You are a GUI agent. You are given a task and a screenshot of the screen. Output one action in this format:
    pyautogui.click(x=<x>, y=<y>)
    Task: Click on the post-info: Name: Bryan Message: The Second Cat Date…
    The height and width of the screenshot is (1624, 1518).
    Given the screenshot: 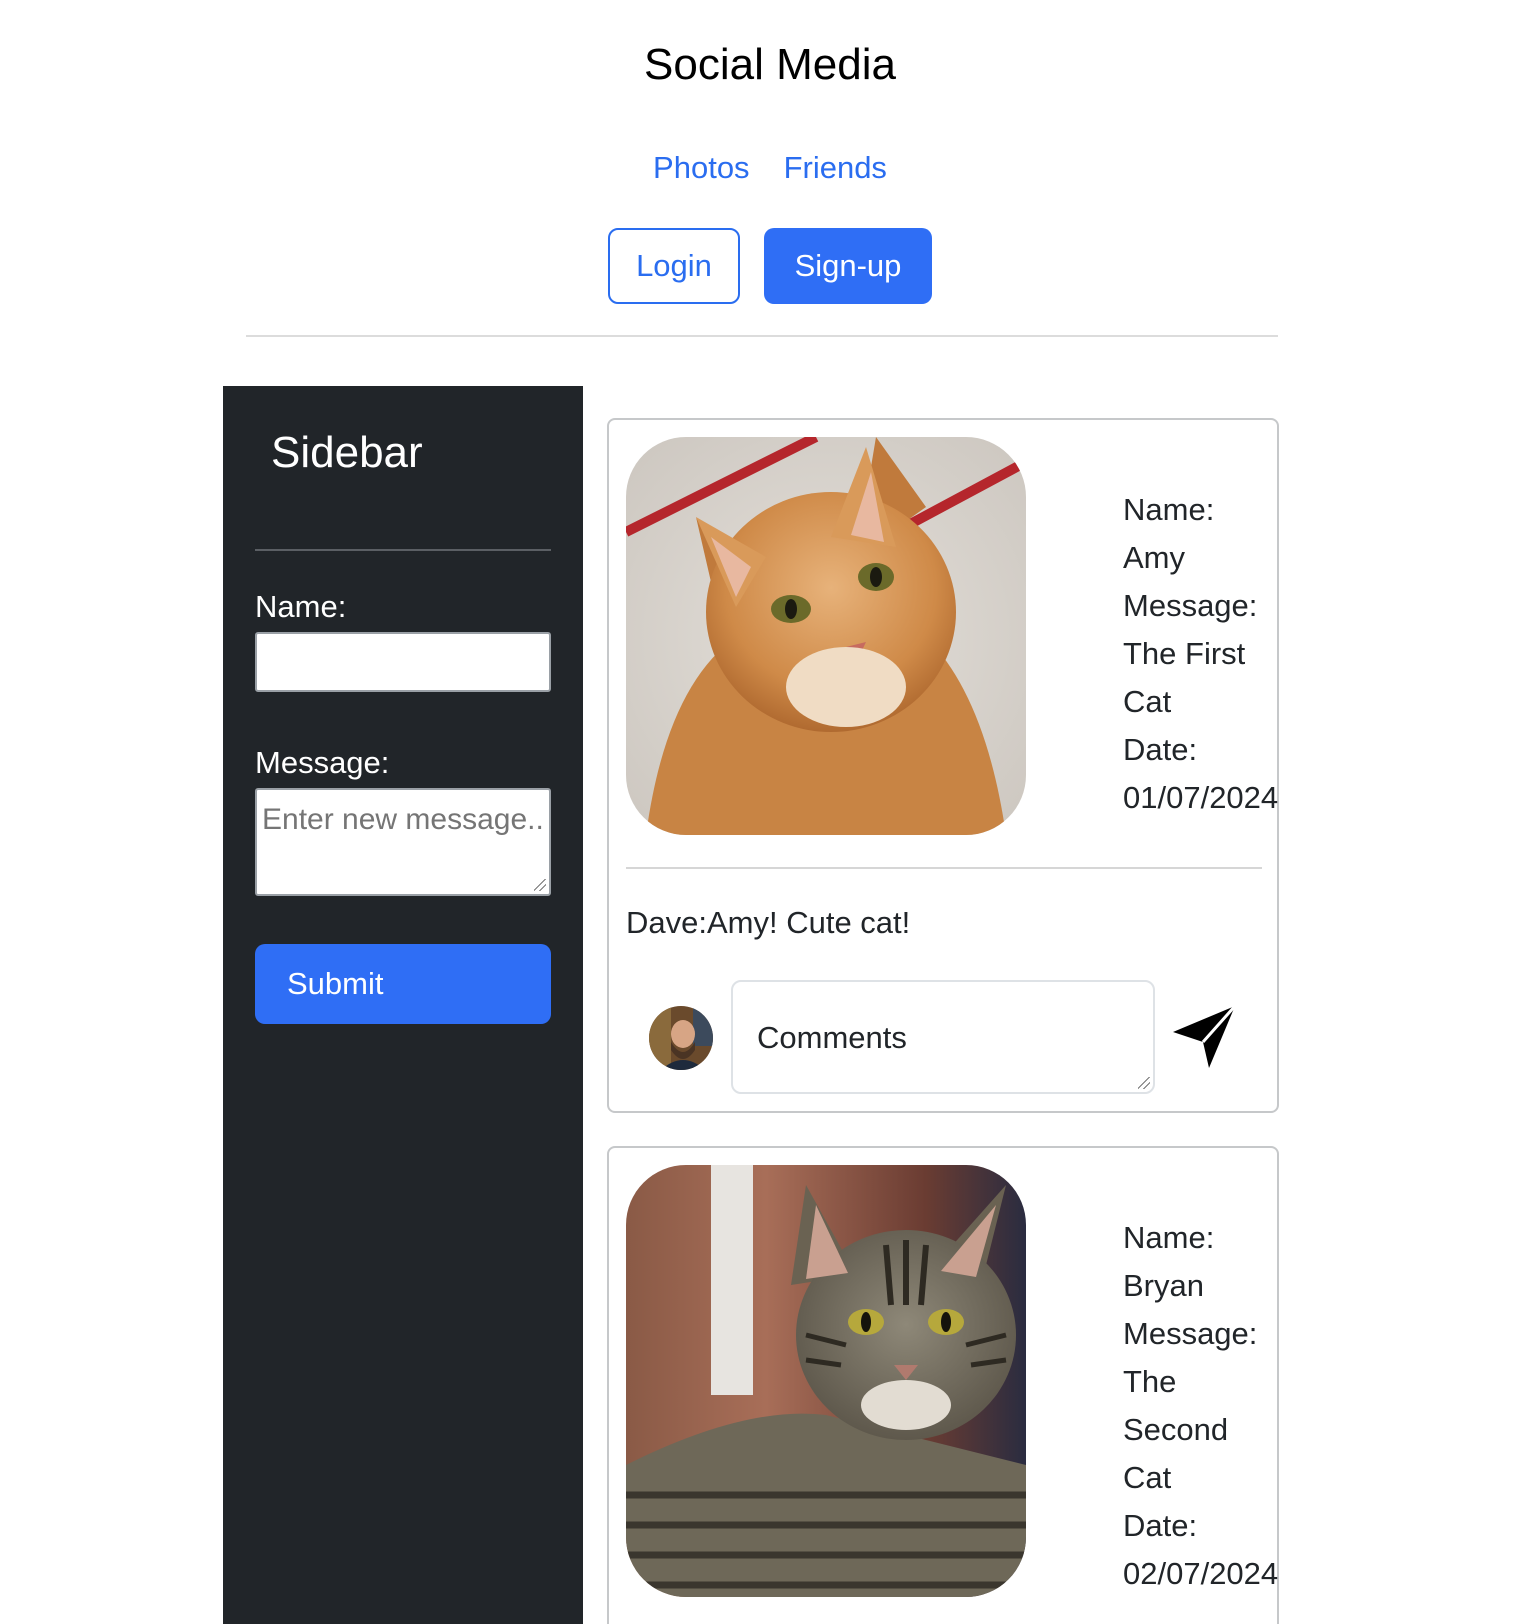 What is the action you would take?
    pyautogui.click(x=1223, y=1406)
    